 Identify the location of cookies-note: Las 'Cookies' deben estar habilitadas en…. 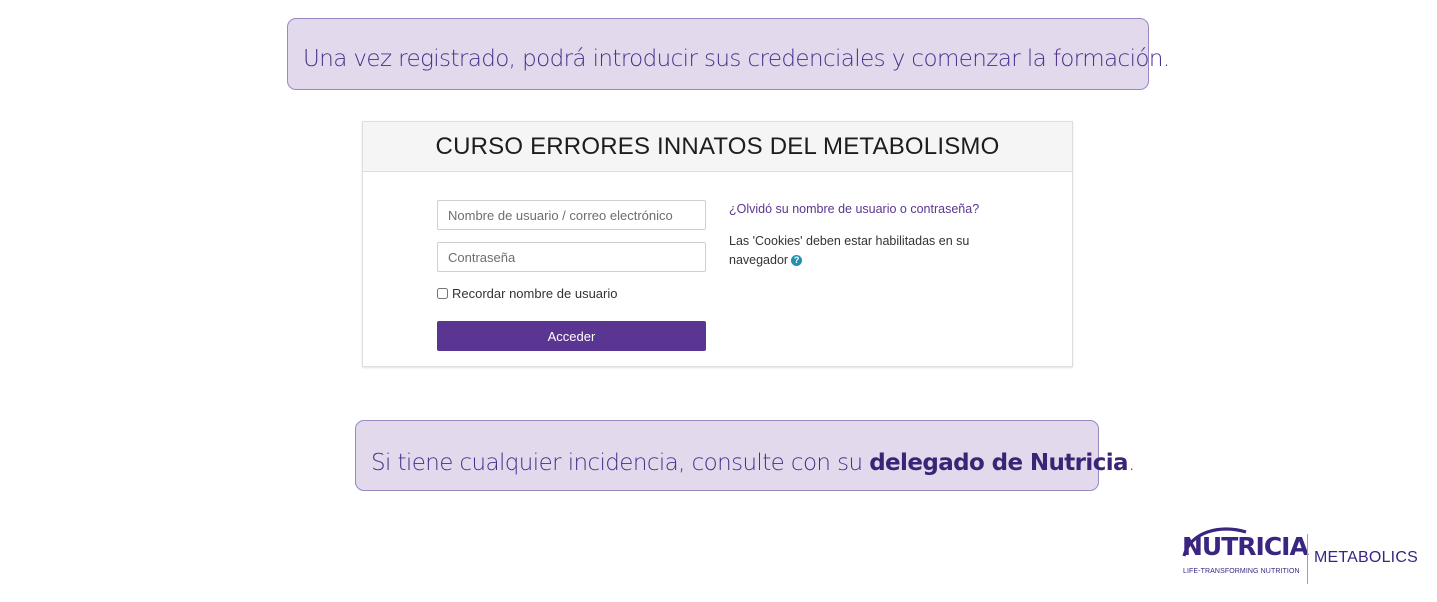
(859, 251).